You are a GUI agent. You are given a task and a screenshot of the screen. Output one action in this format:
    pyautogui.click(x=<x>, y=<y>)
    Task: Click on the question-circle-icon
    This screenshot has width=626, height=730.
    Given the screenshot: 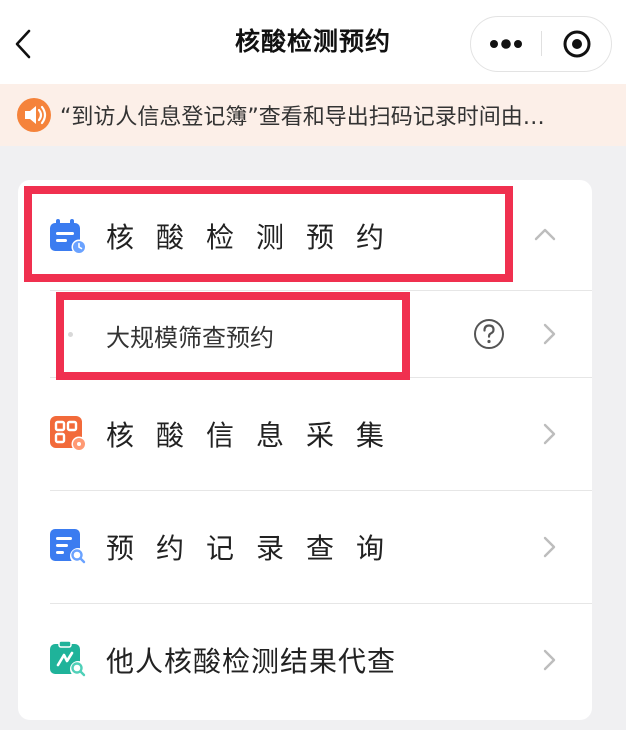 What is the action you would take?
    pyautogui.click(x=489, y=336)
    